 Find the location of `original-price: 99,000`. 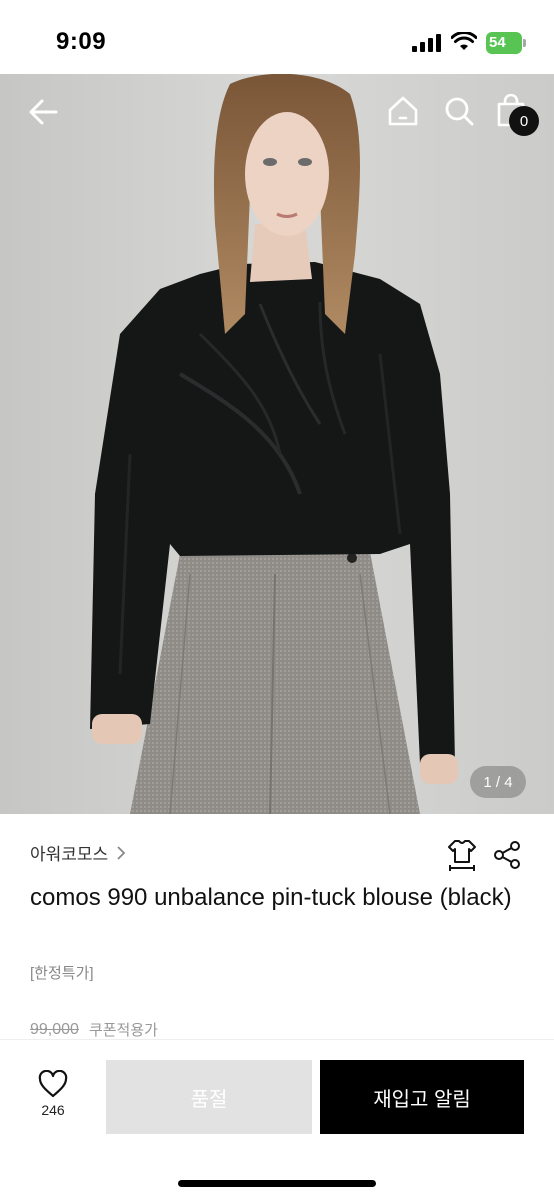

original-price: 99,000 is located at coordinates (54, 1029).